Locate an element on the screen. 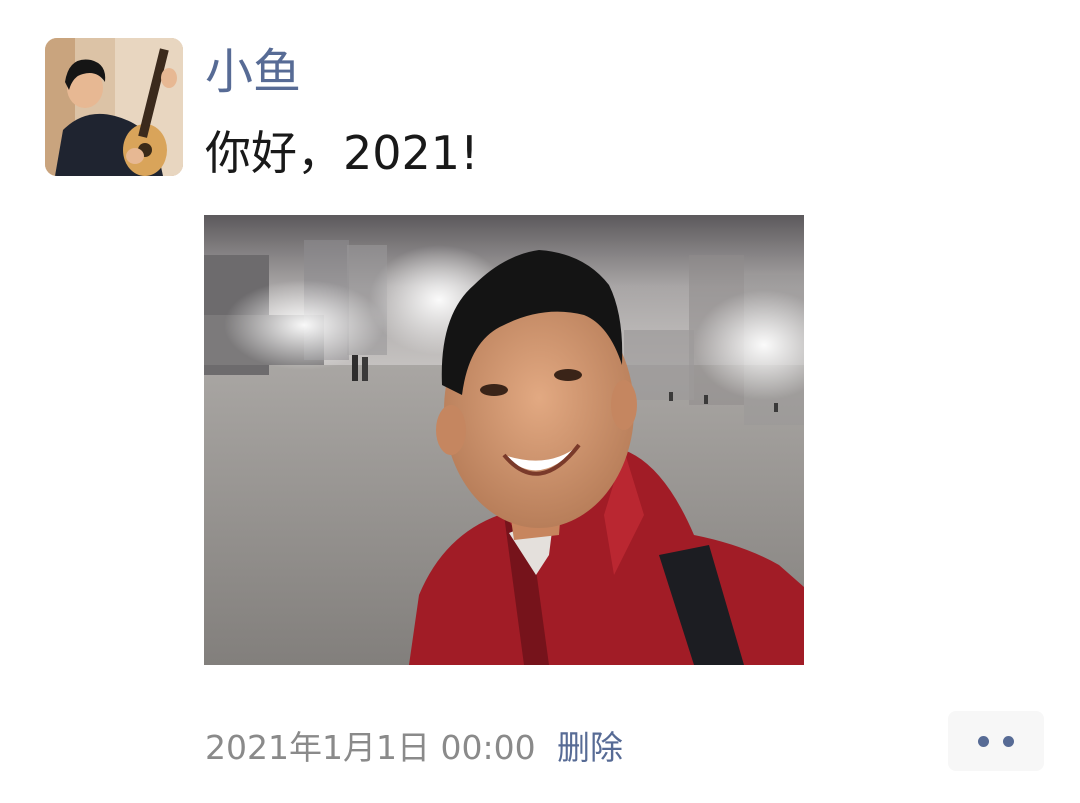 The height and width of the screenshot is (803, 1080). post-timestamp: 2021年1月1日 00:00 is located at coordinates (370, 747).